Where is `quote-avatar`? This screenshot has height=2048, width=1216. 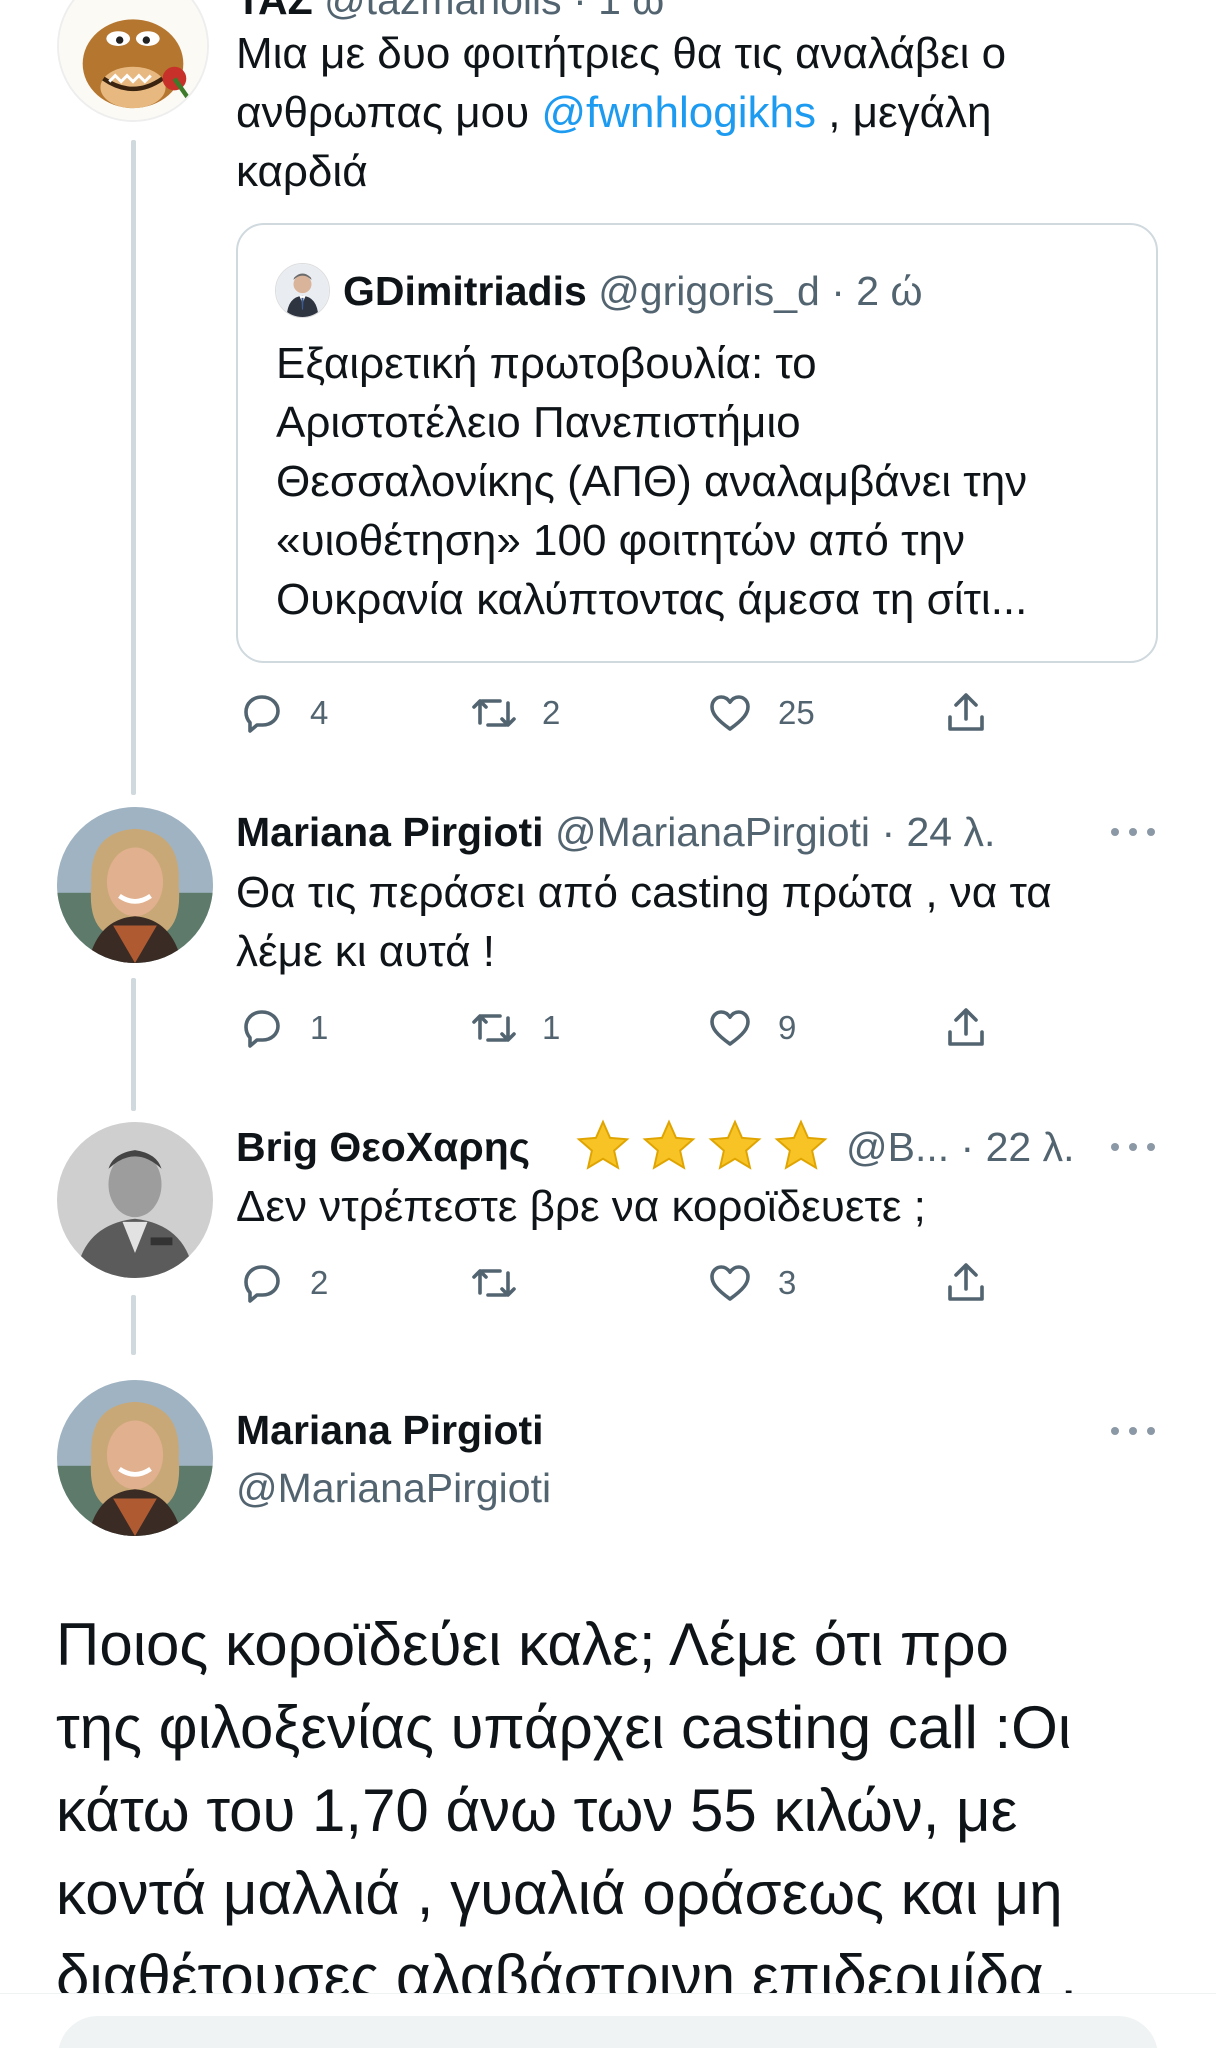
quote-avatar is located at coordinates (302, 290).